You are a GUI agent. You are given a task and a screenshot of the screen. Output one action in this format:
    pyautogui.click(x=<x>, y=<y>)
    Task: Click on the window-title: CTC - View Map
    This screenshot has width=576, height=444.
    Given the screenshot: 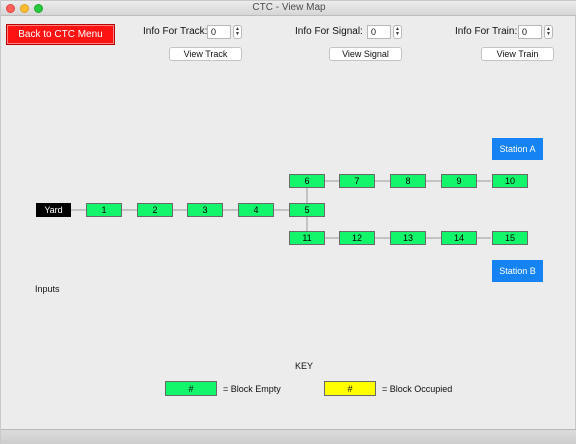 What is the action you would take?
    pyautogui.click(x=289, y=7)
    